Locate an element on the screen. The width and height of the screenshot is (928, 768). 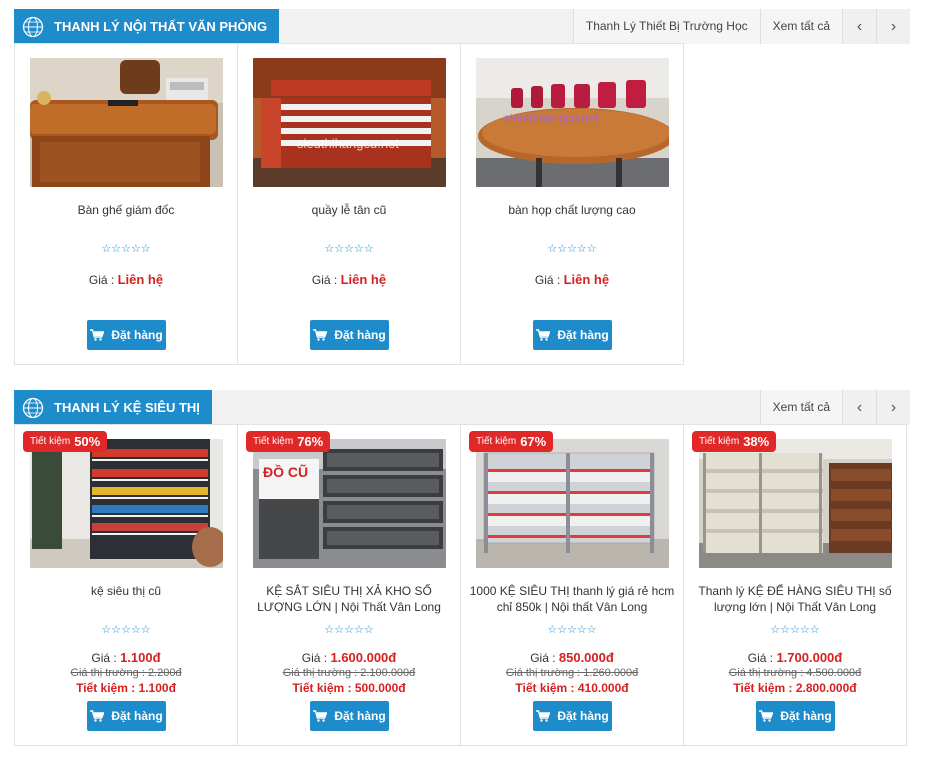
discount-badge: Tiết kiệm 50% is located at coordinates (65, 441).